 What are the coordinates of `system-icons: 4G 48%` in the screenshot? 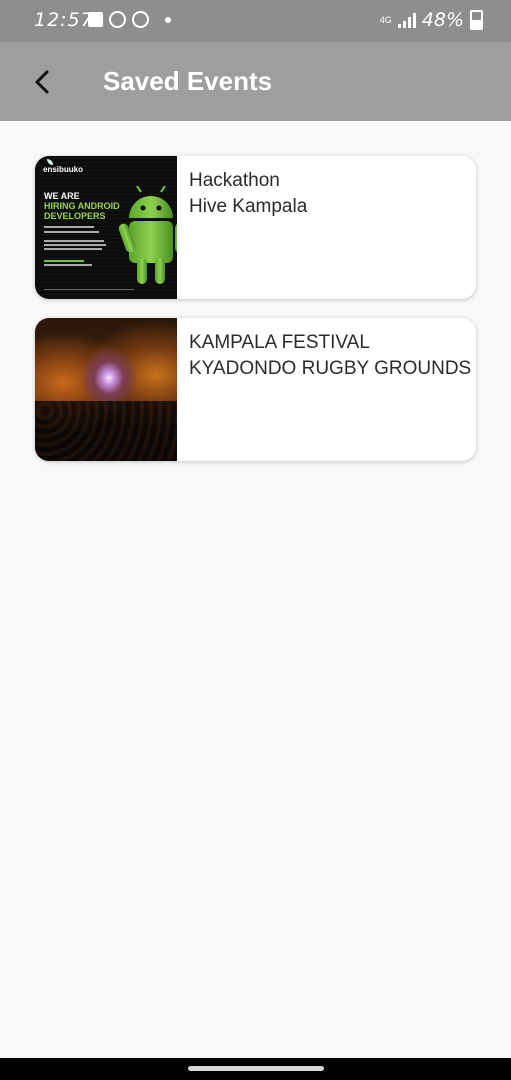 It's located at (431, 20).